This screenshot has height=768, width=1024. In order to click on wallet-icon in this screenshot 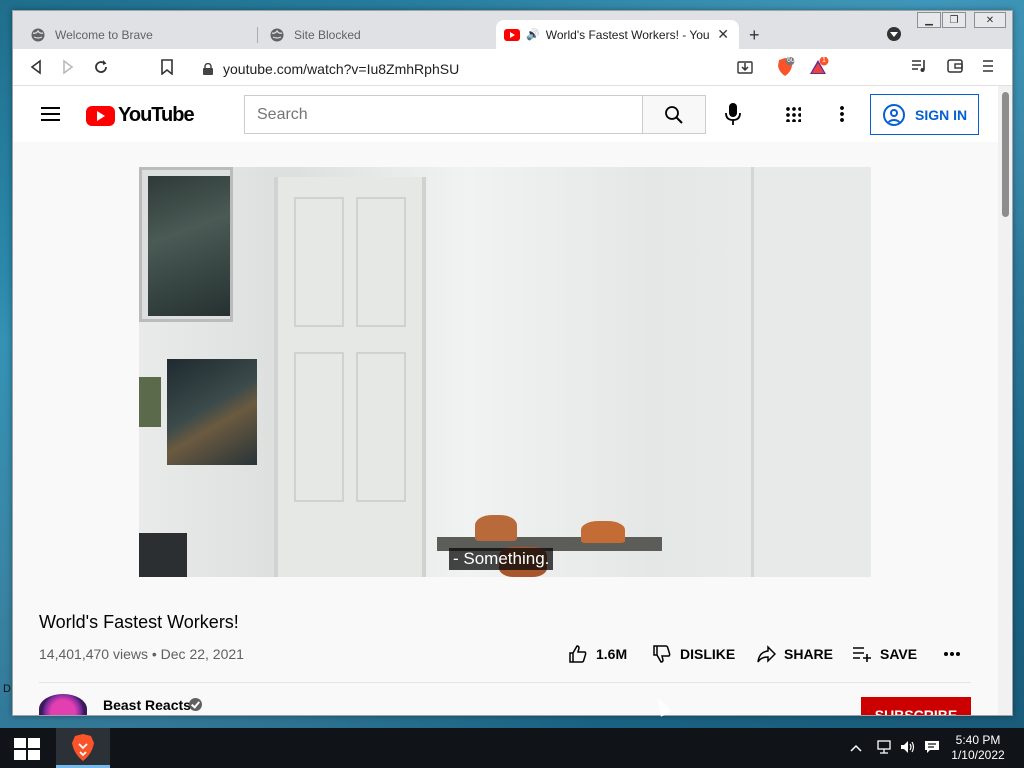, I will do `click(955, 68)`.